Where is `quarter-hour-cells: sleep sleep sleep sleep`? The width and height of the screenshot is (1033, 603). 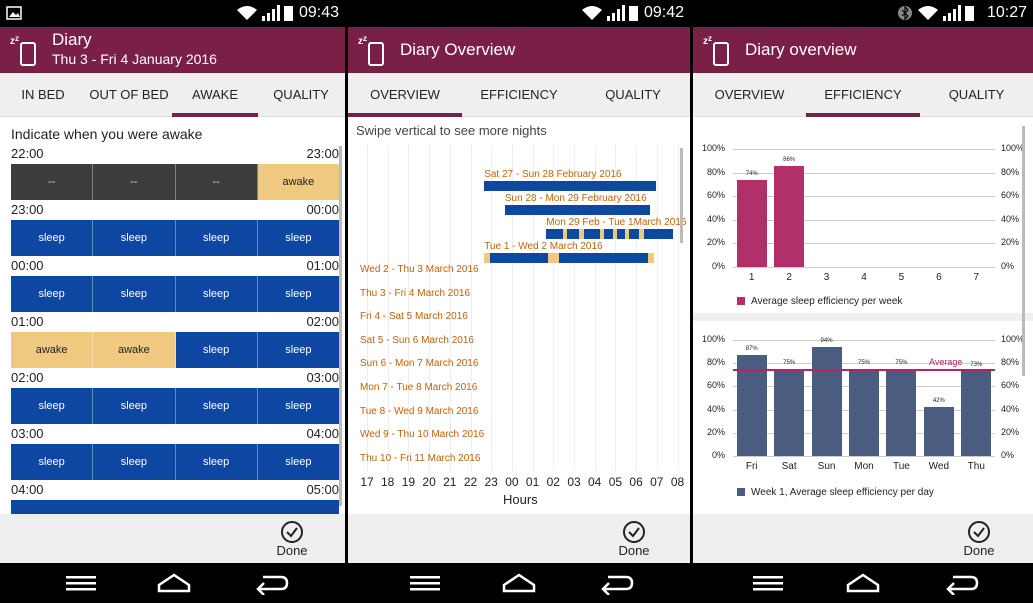 quarter-hour-cells: sleep sleep sleep sleep is located at coordinates (175, 462).